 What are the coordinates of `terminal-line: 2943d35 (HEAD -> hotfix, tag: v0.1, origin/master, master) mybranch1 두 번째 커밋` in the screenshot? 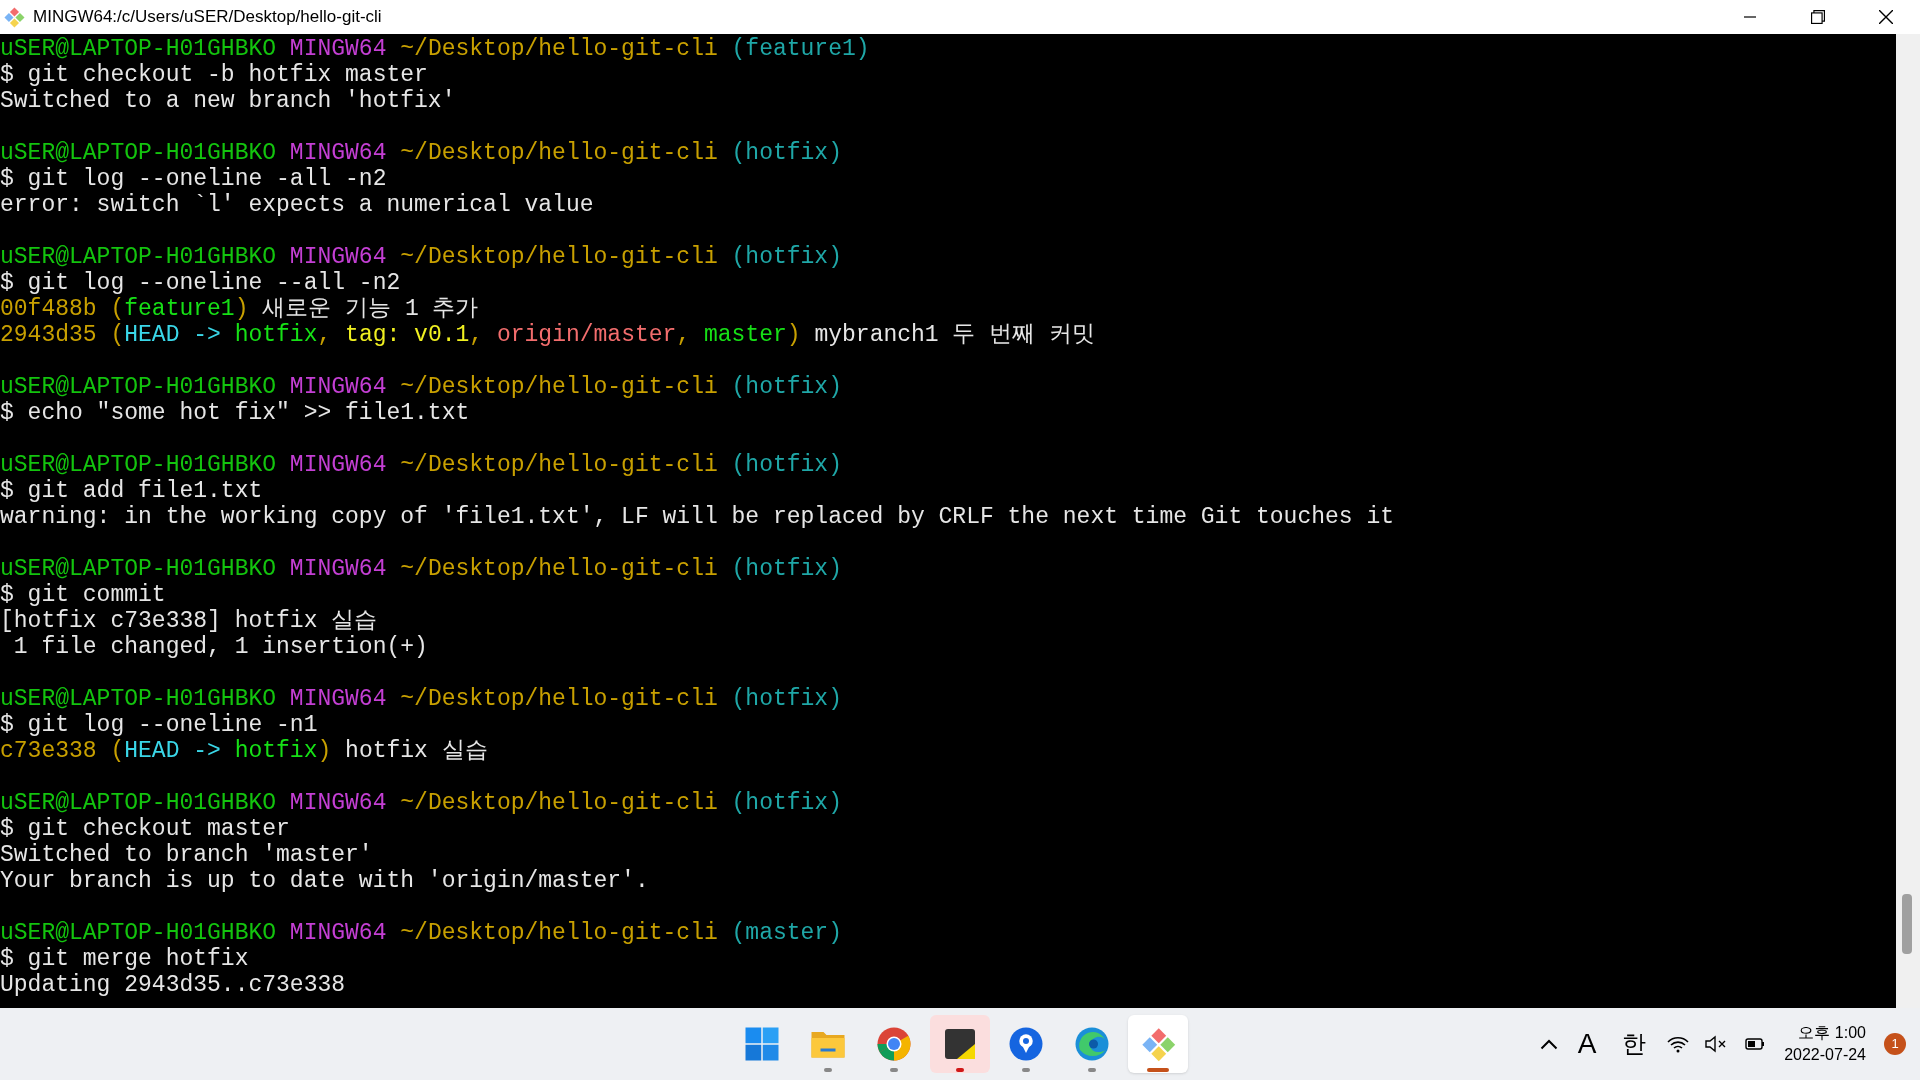 It's located at (548, 335).